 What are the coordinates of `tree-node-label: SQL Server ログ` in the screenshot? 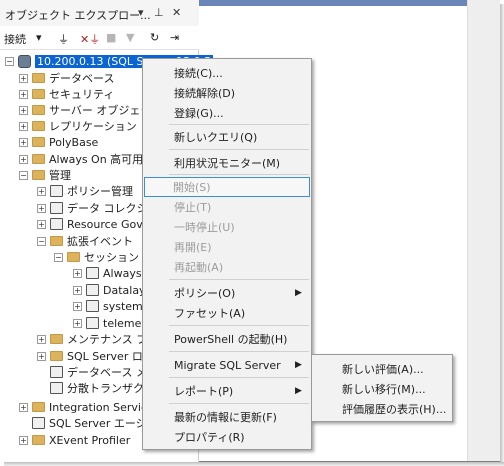 It's located at (110, 356).